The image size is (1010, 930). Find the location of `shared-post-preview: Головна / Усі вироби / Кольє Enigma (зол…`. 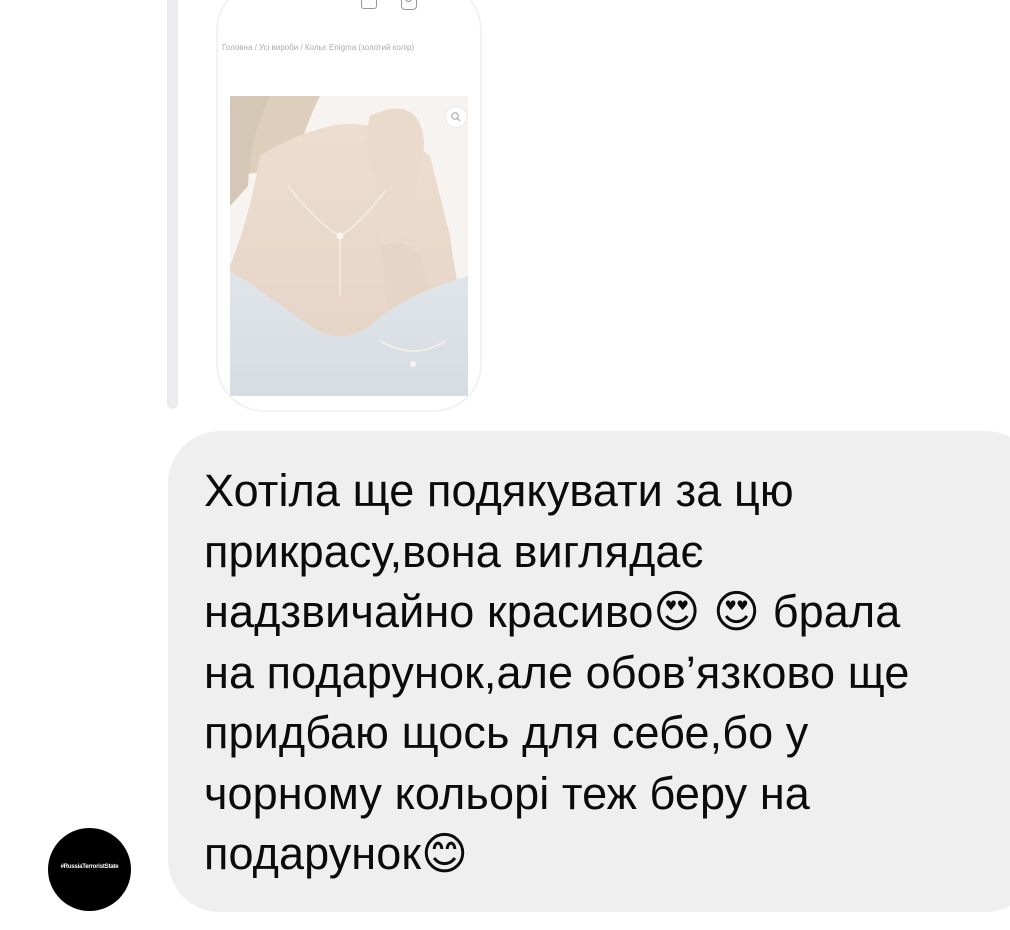

shared-post-preview: Головна / Усі вироби / Кольє Enigma (зол… is located at coordinates (349, 206).